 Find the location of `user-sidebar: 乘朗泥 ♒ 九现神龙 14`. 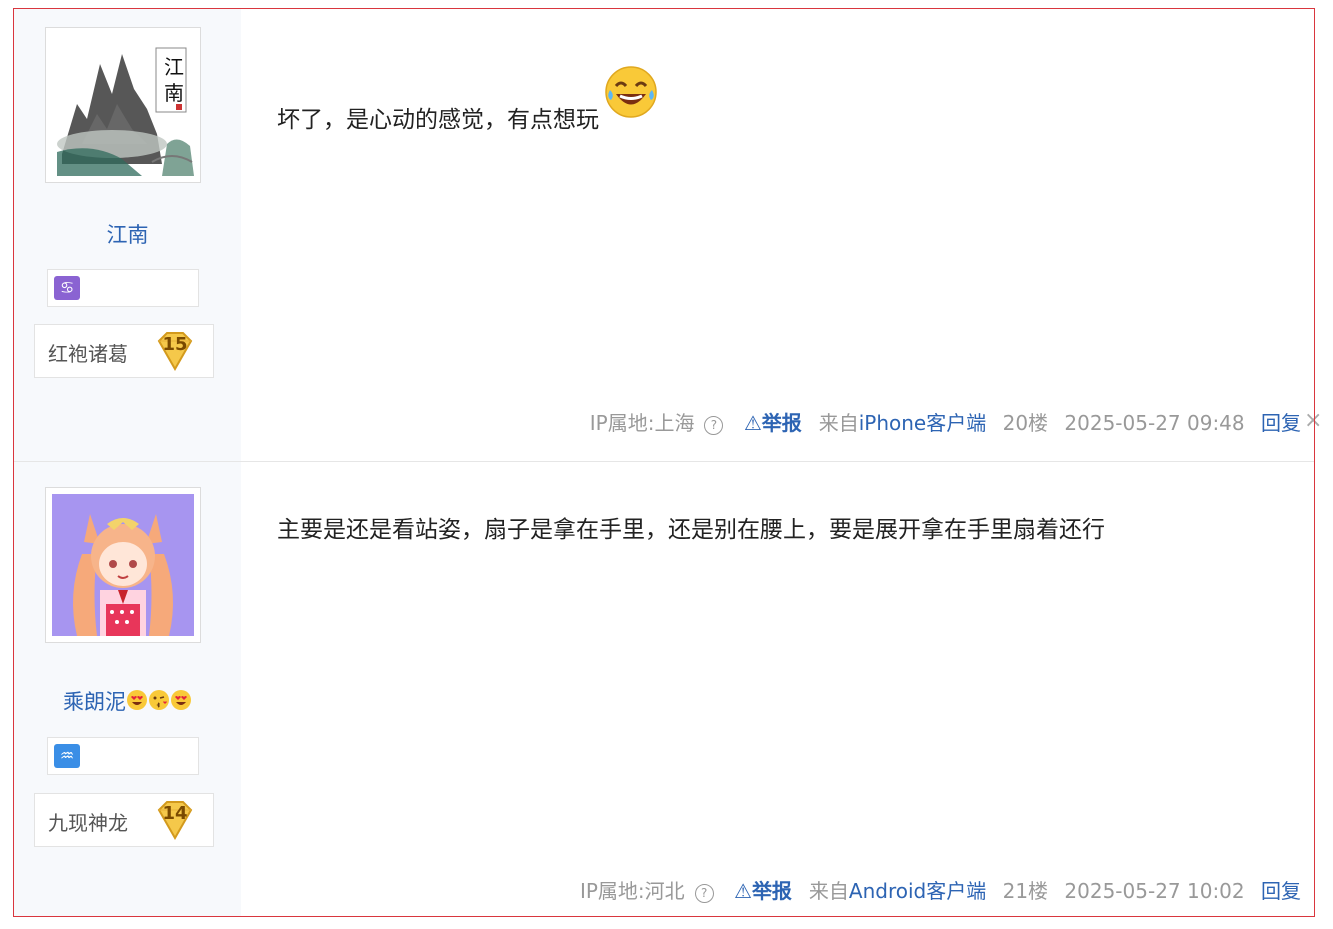

user-sidebar: 乘朗泥 ♒ 九现神龙 14 is located at coordinates (127, 689).